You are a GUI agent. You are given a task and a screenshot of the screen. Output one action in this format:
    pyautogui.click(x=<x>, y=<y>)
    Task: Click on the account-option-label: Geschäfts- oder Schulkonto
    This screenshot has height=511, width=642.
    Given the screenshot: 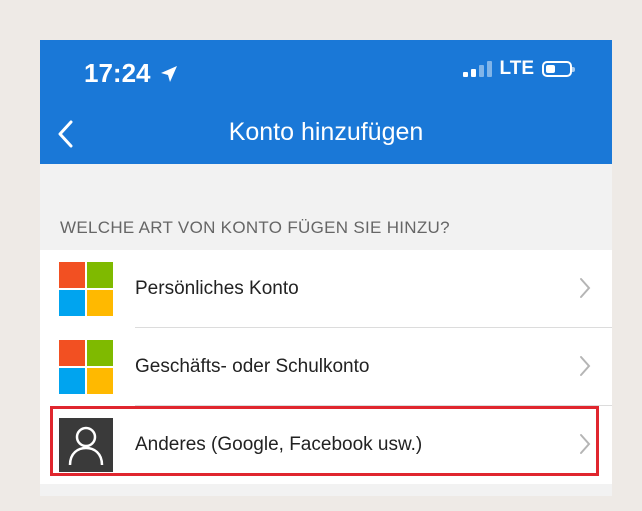 What is the action you would take?
    pyautogui.click(x=252, y=366)
    